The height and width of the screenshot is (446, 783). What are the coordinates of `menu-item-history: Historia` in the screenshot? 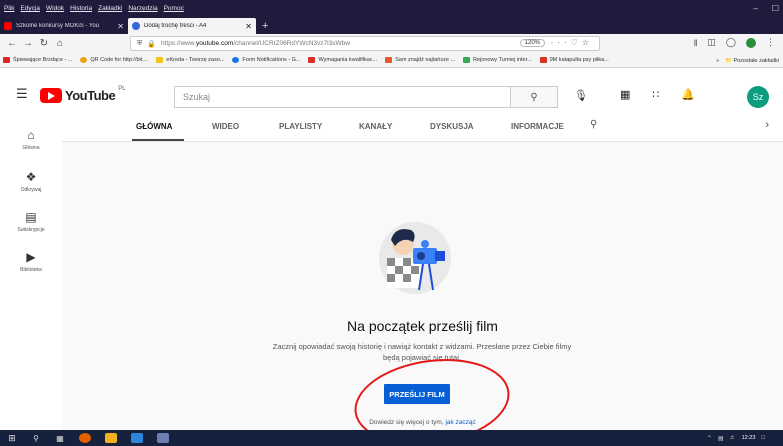 It's located at (81, 8).